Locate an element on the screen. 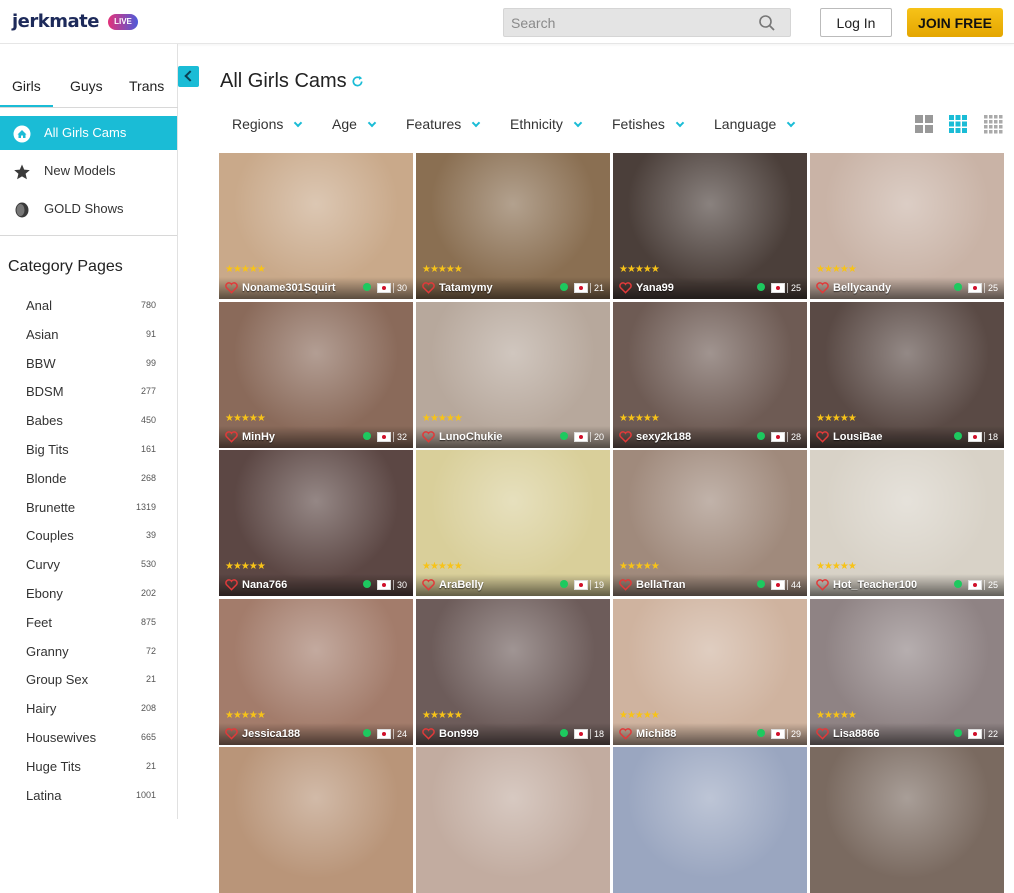  category-item: Feet 875 is located at coordinates (91, 625).